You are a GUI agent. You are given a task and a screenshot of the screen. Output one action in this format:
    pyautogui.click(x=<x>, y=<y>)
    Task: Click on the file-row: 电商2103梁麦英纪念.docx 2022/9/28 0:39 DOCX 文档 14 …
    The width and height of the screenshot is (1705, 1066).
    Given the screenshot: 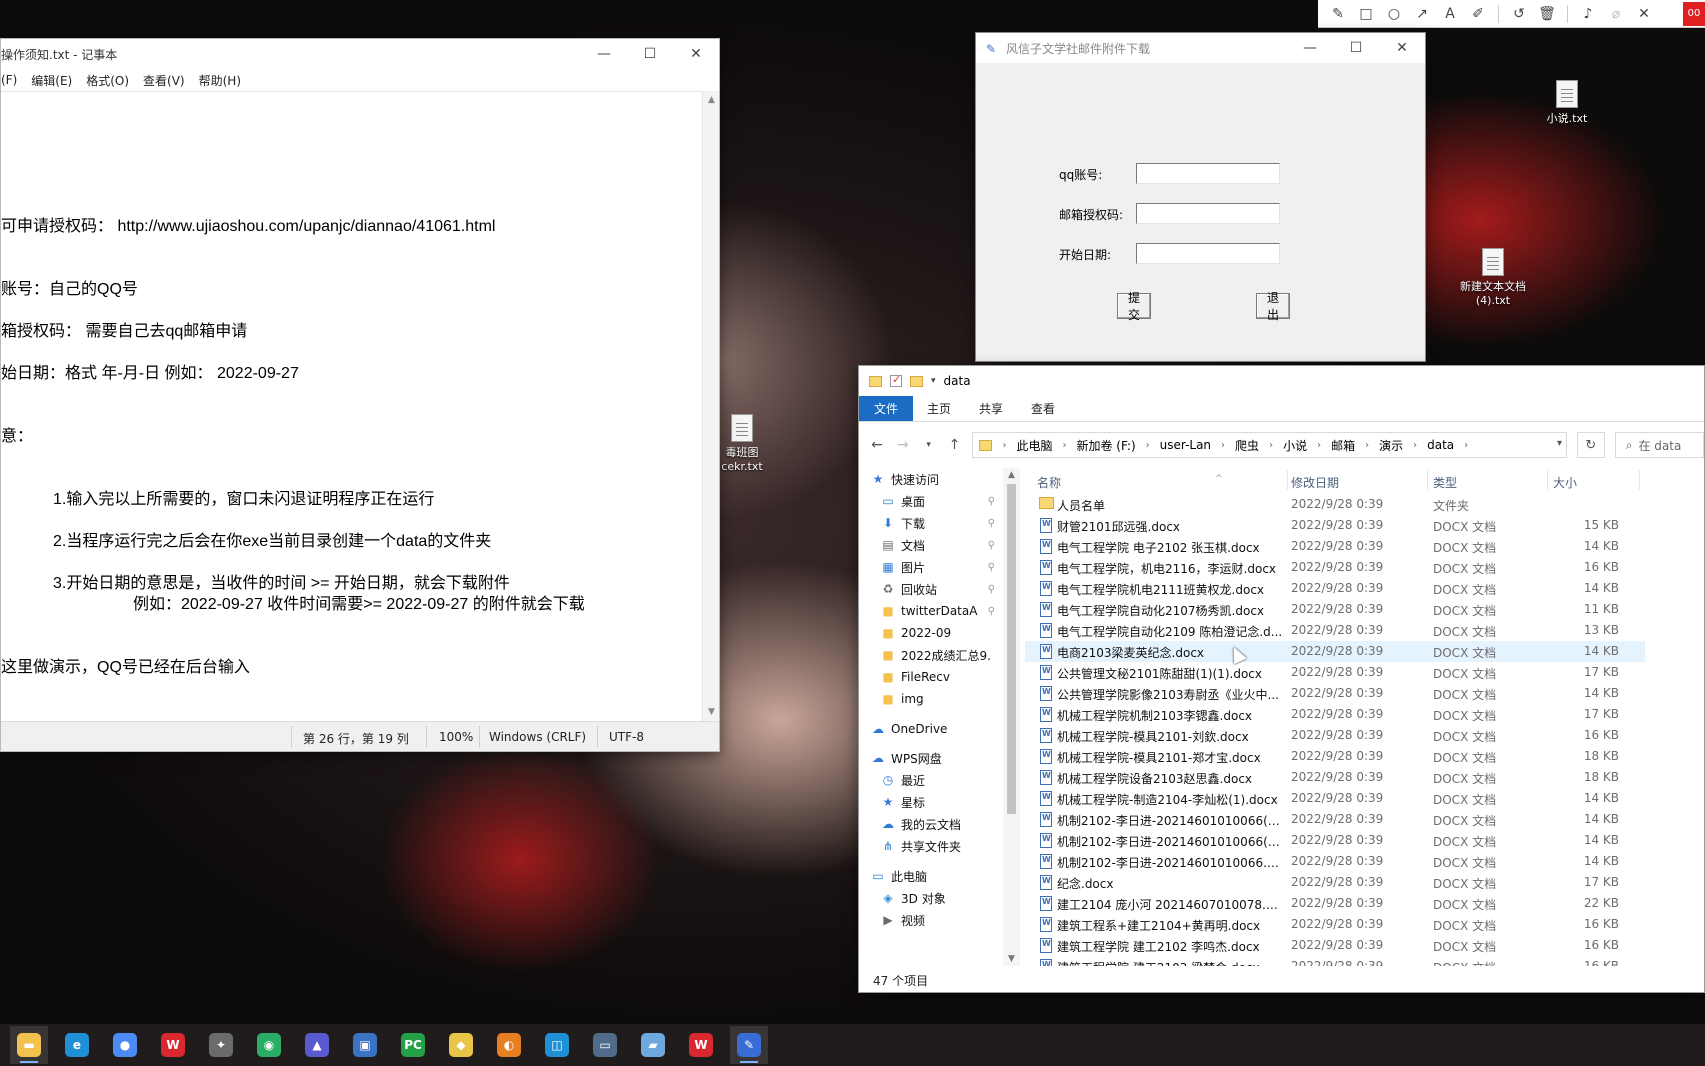 What is the action you would take?
    pyautogui.click(x=1335, y=651)
    